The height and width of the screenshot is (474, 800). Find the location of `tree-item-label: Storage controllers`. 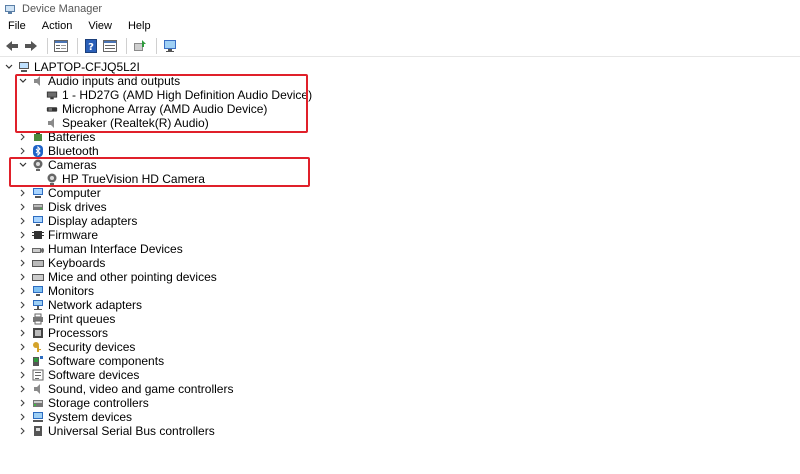

tree-item-label: Storage controllers is located at coordinates (98, 403).